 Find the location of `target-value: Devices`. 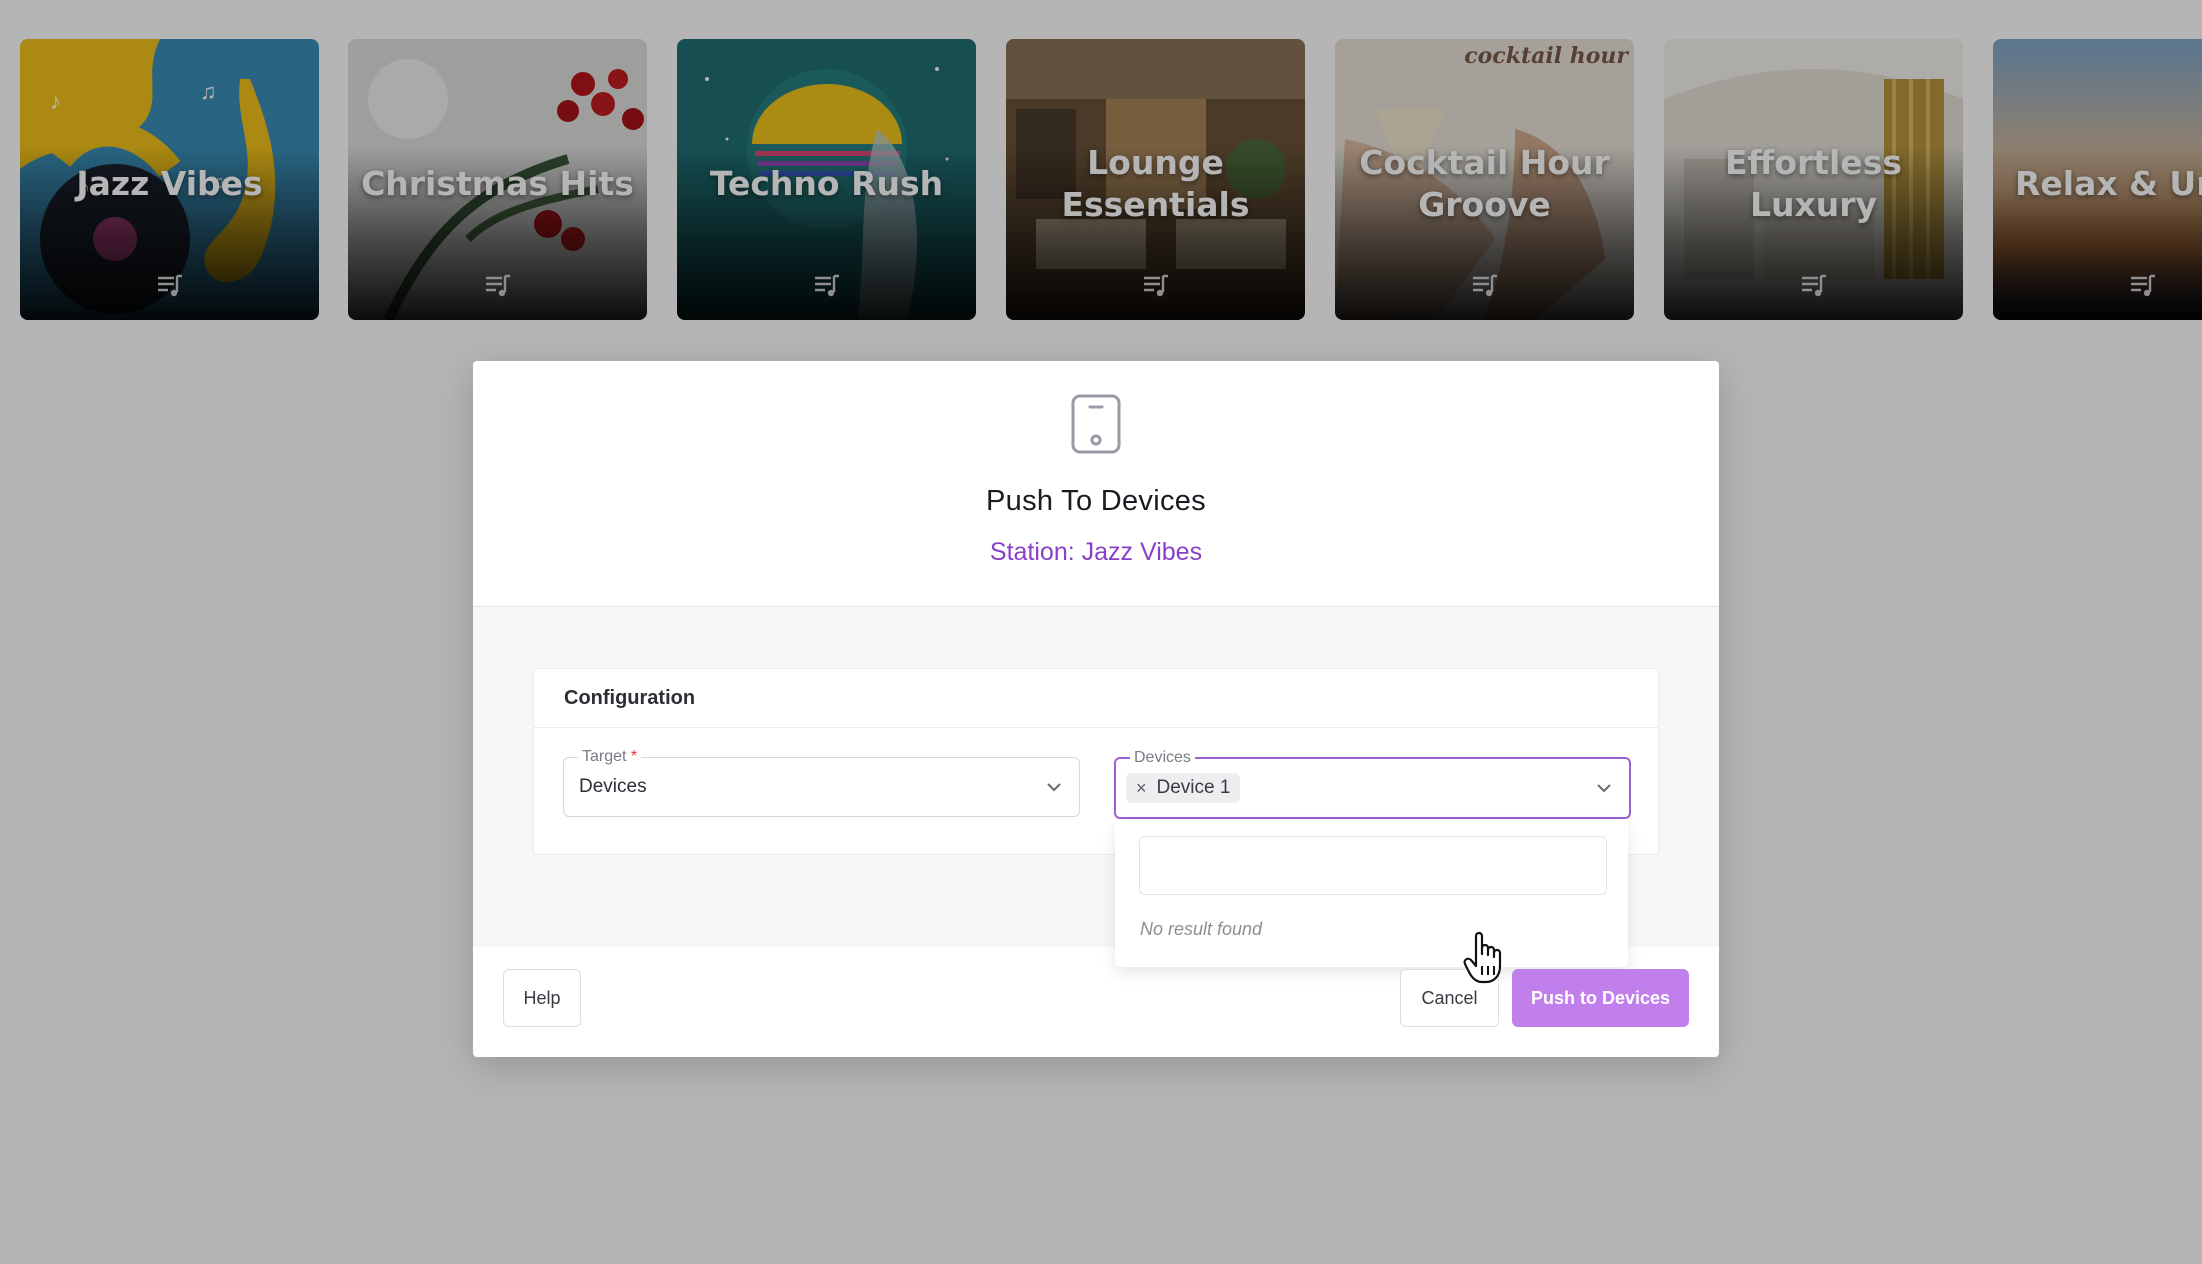

target-value: Devices is located at coordinates (613, 786).